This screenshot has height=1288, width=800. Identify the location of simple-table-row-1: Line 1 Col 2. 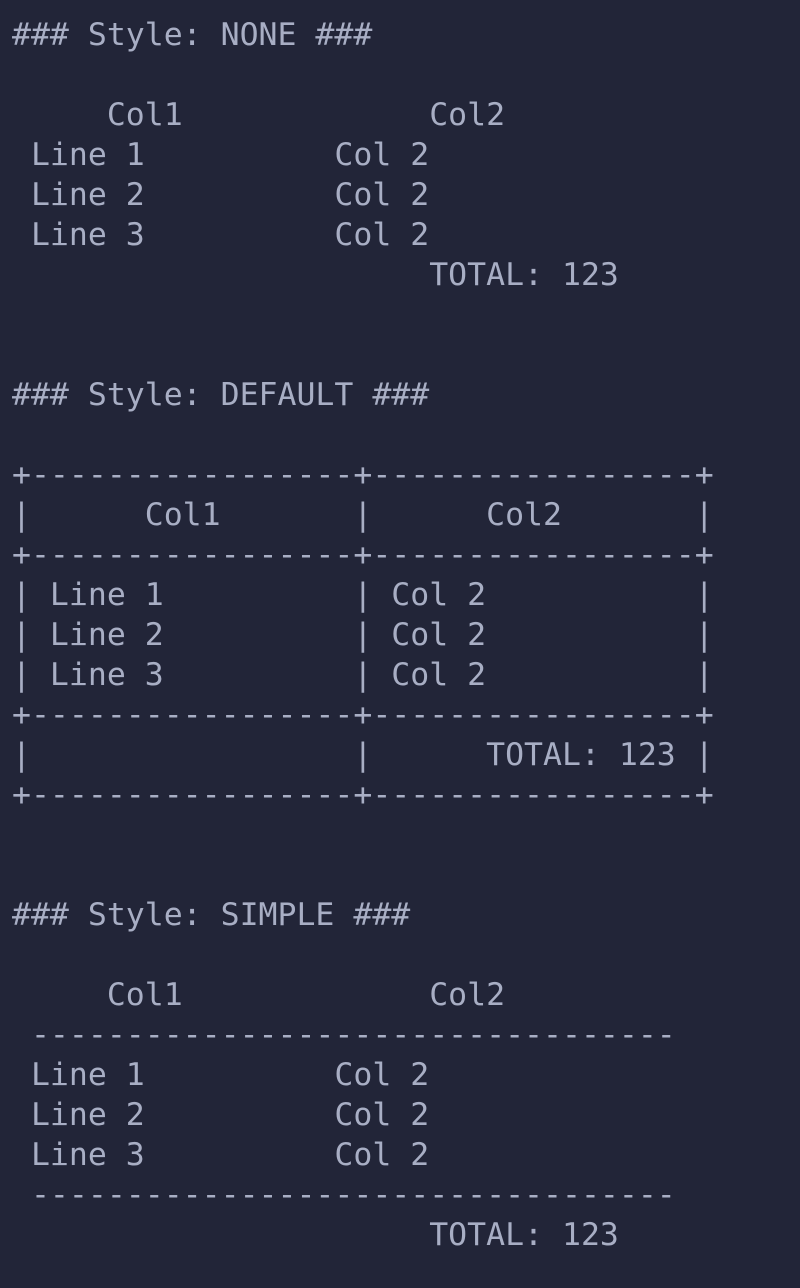
(221, 1075).